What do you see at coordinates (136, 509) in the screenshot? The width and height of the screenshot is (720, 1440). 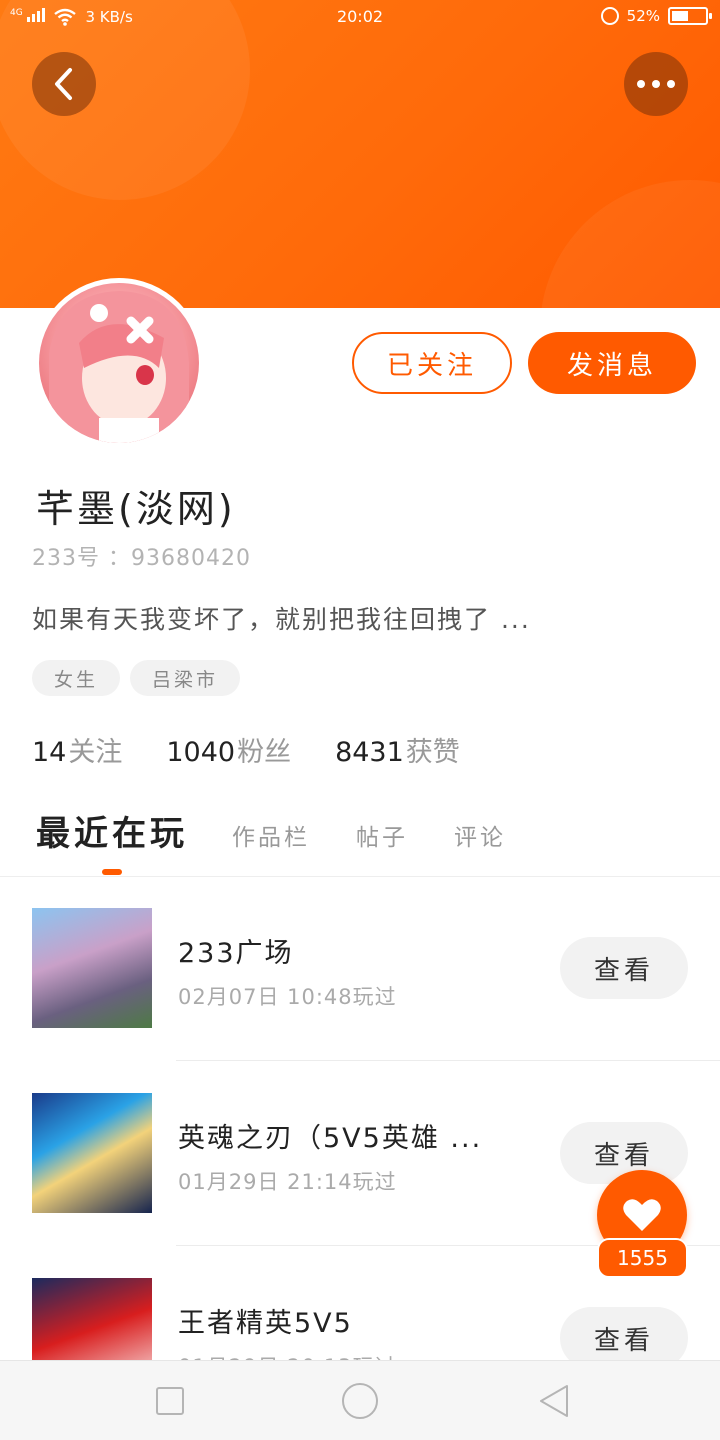 I see `username: 芊墨(淡网)` at bounding box center [136, 509].